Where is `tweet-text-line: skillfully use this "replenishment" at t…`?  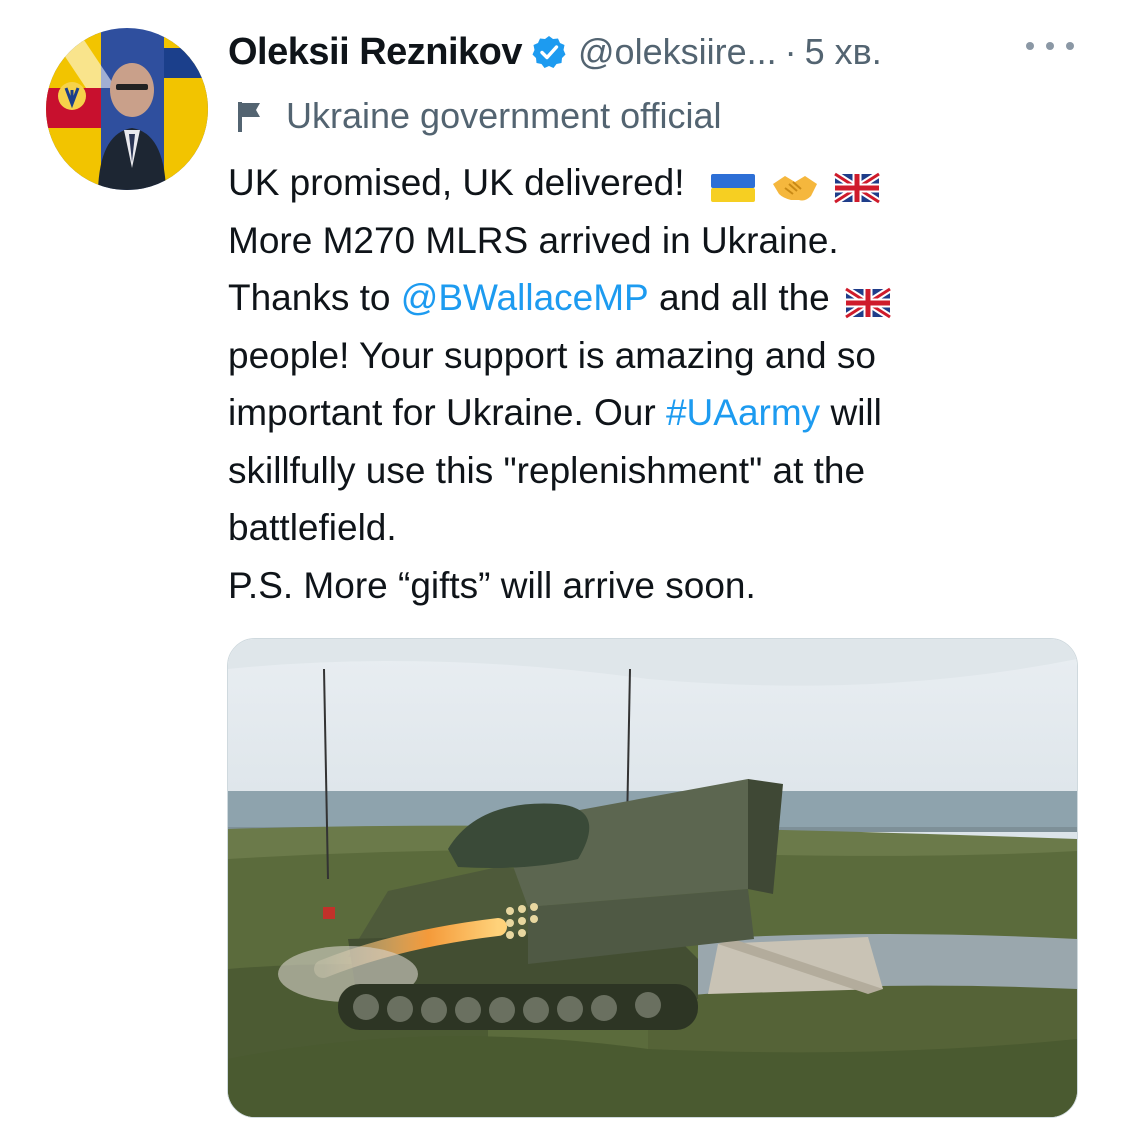
tweet-text-line: skillfully use this "replenishment" at t… is located at coordinates (653, 471).